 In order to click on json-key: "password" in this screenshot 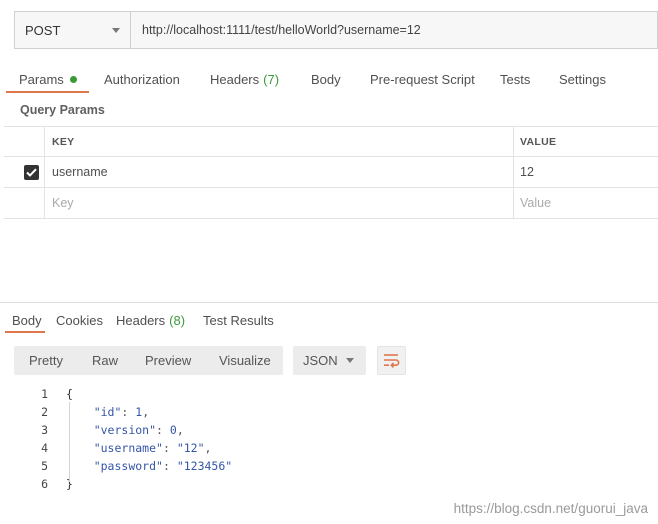, I will do `click(128, 466)`.